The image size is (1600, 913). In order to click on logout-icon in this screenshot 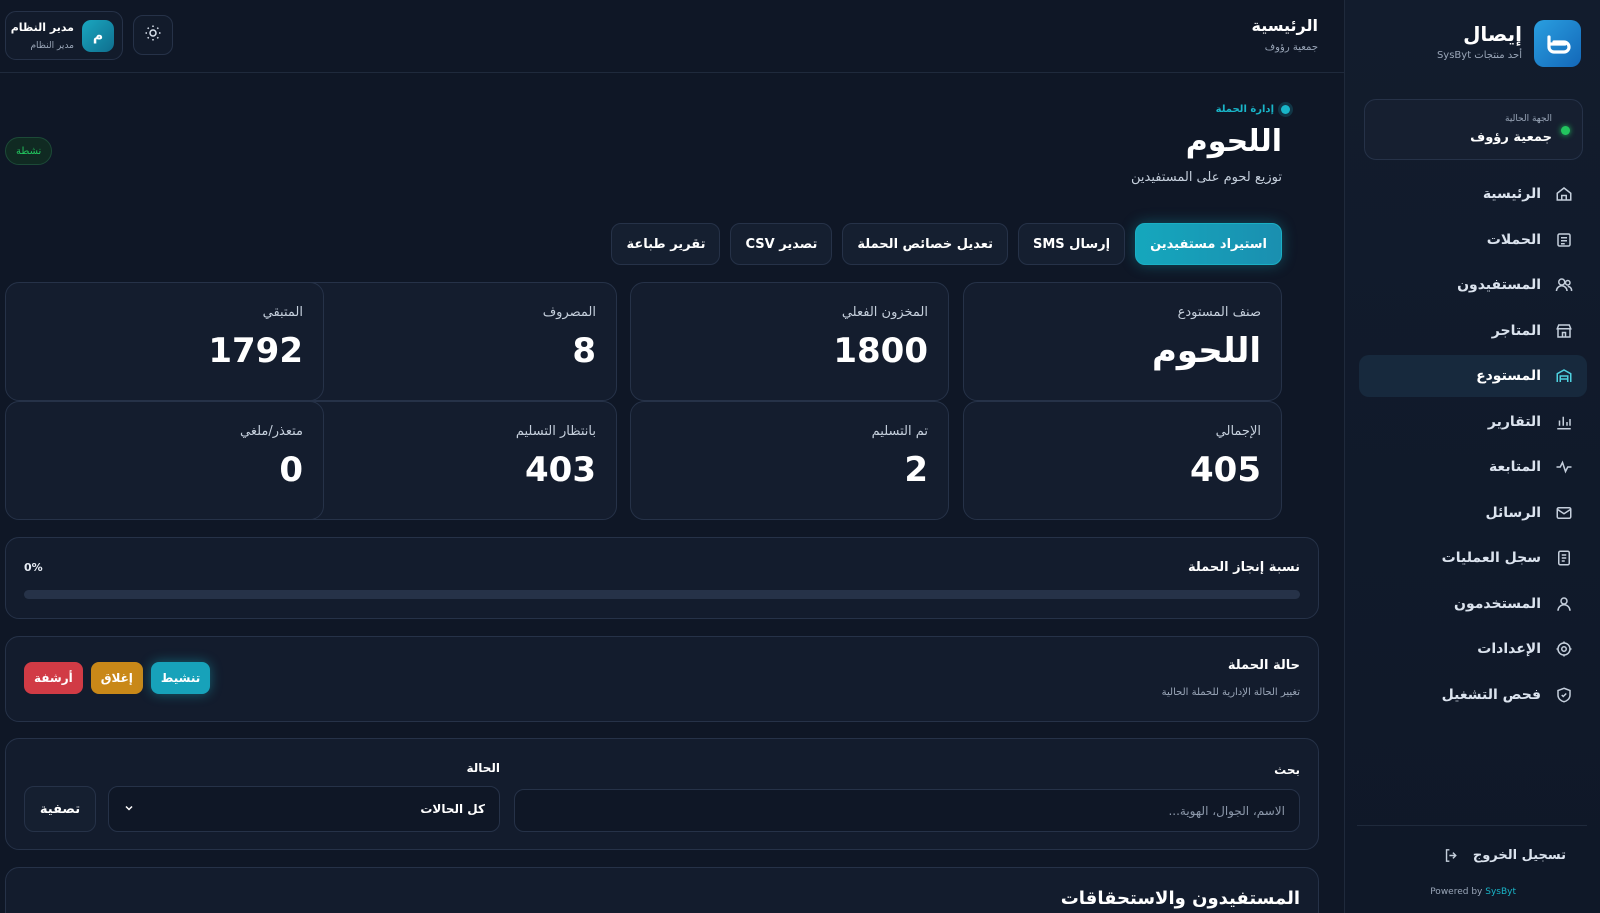, I will do `click(1452, 855)`.